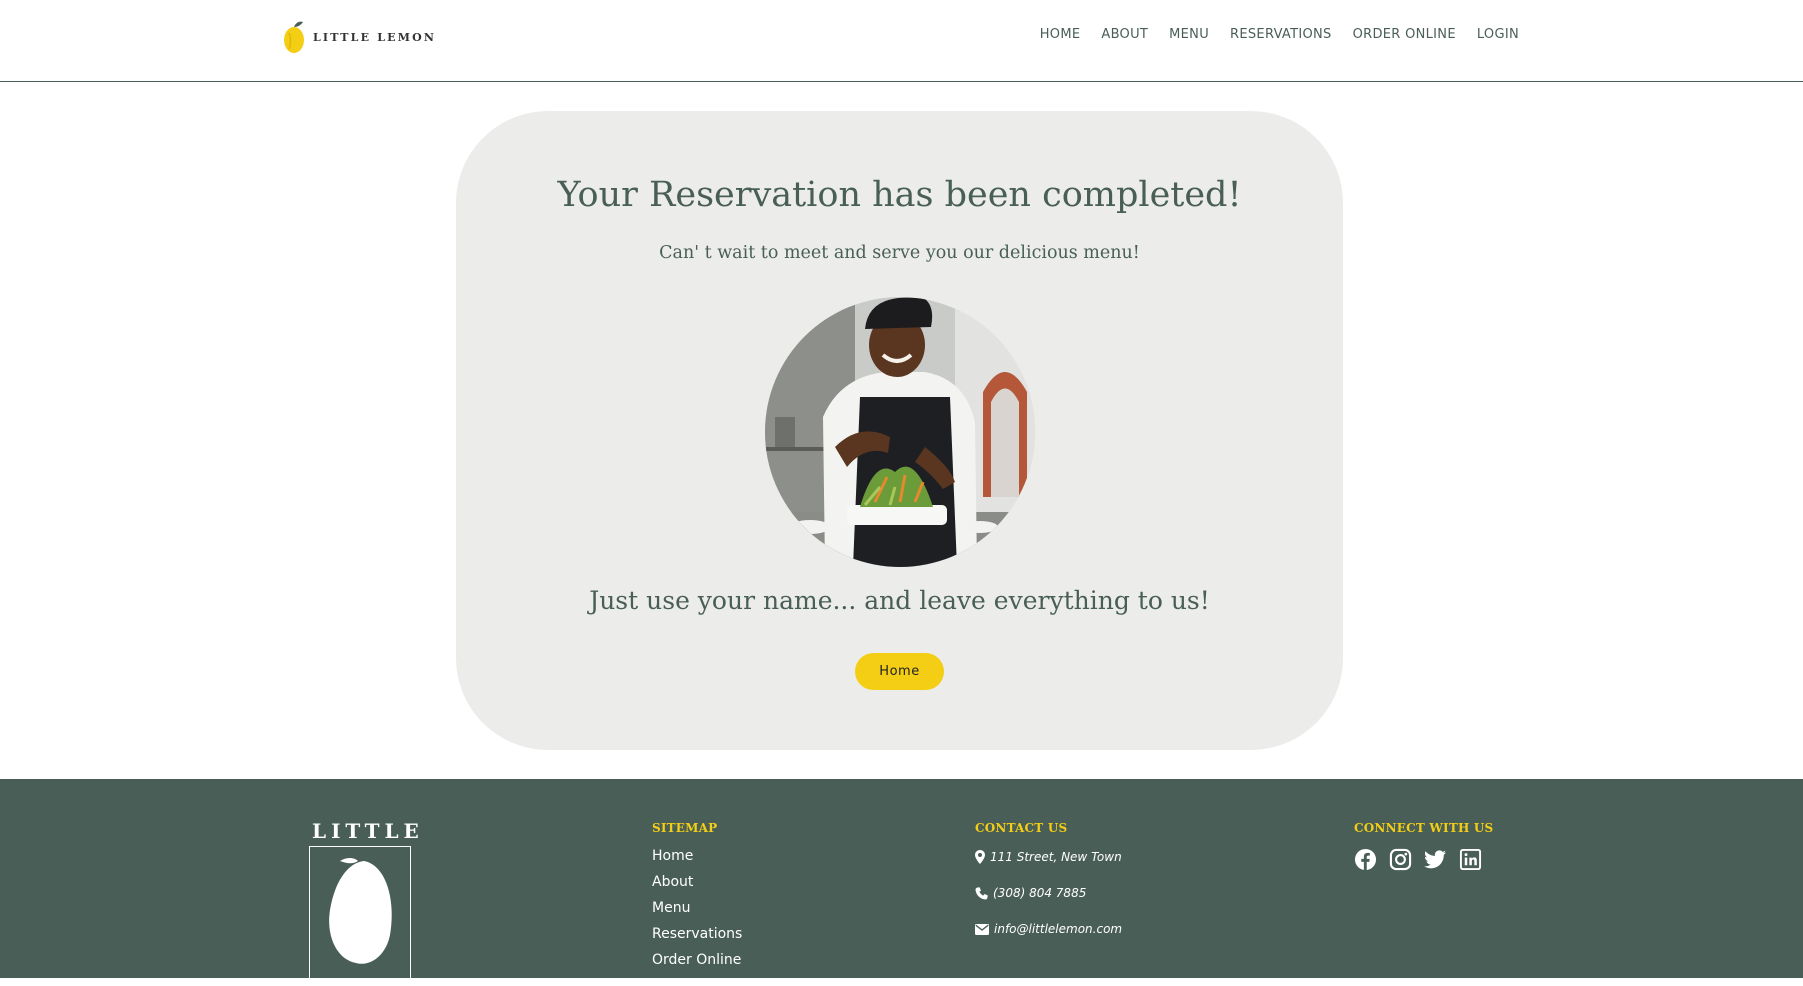  I want to click on nav-about: ABOUT, so click(1124, 34).